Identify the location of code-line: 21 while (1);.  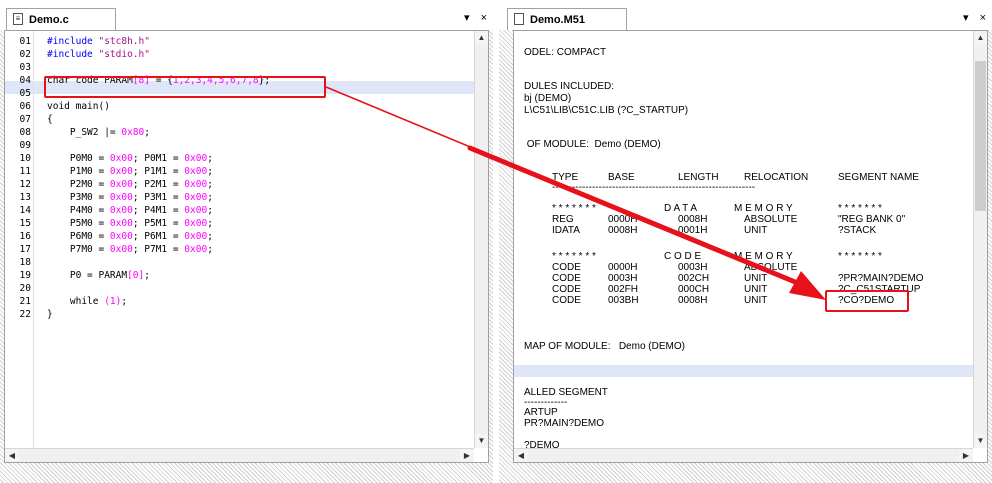
(225, 301).